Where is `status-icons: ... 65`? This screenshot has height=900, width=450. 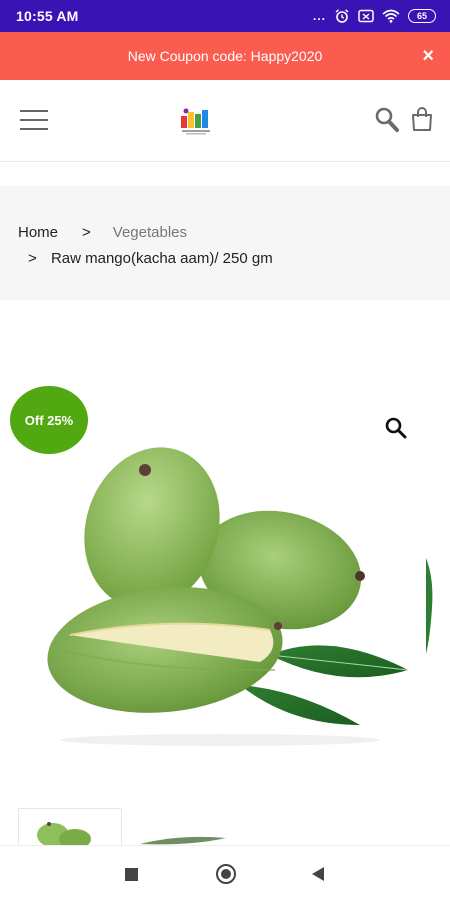
status-icons: ... 65 is located at coordinates (374, 16).